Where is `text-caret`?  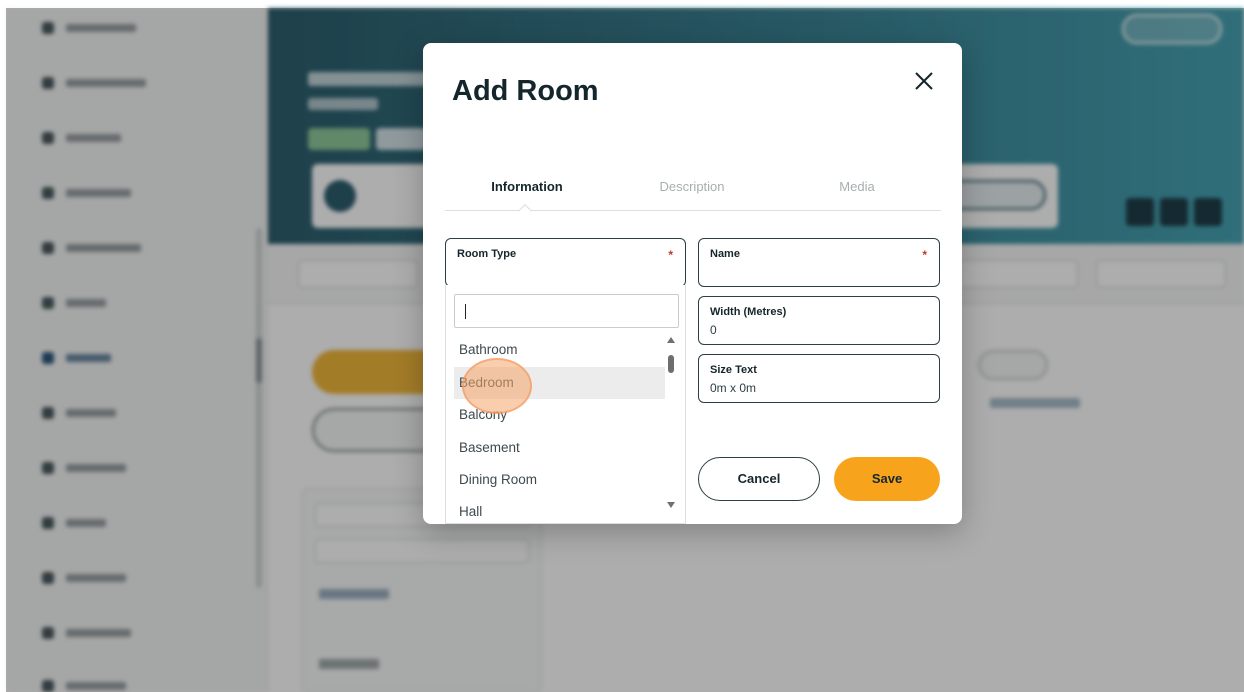
text-caret is located at coordinates (465, 311).